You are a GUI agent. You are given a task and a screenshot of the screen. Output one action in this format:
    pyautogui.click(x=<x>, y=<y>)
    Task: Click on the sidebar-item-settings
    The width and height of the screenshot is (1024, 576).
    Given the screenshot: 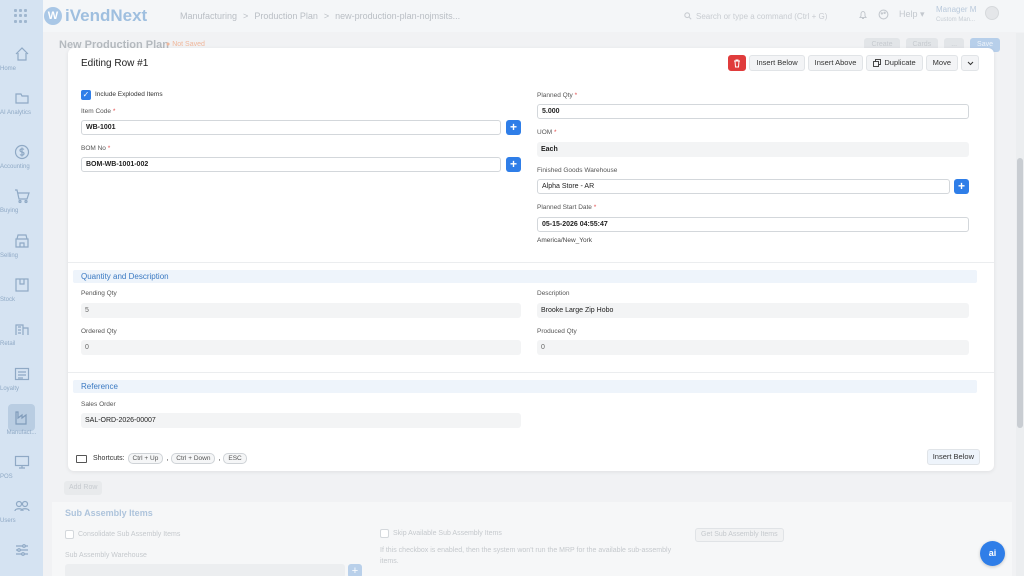 What is the action you would take?
    pyautogui.click(x=21, y=550)
    